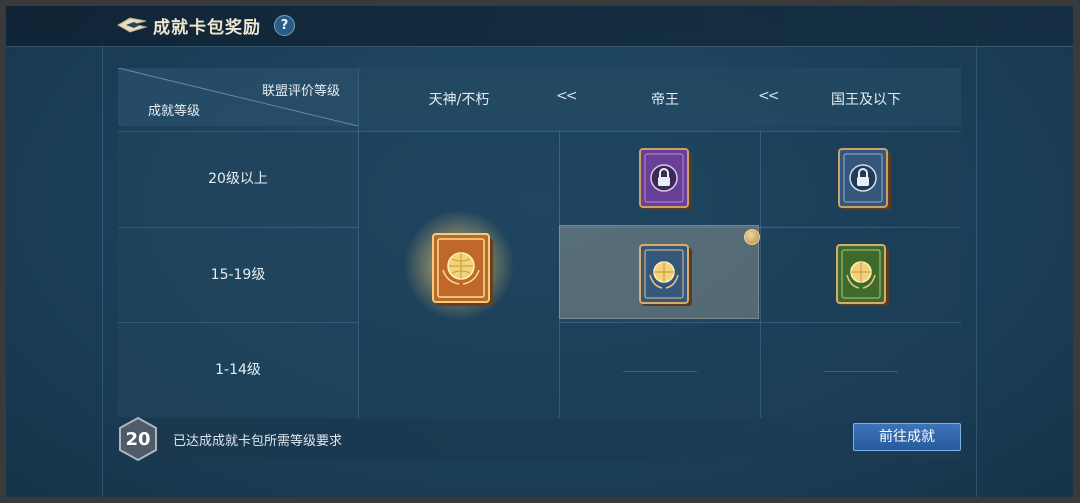  What do you see at coordinates (752, 237) in the screenshot?
I see `player-marker-icon` at bounding box center [752, 237].